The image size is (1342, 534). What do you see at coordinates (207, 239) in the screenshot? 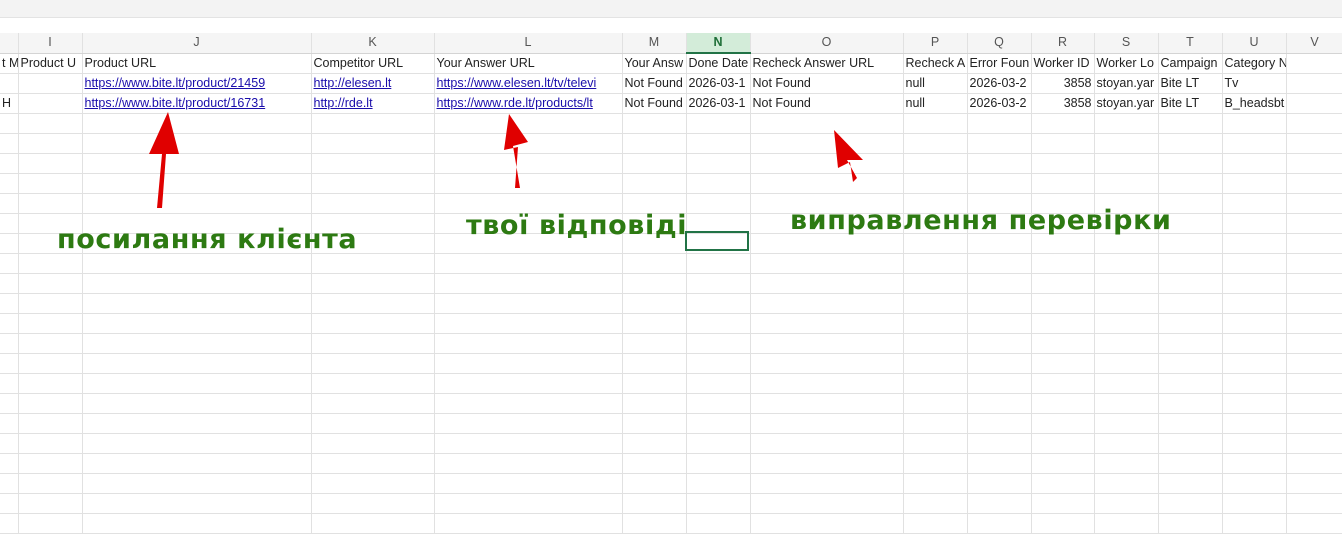
I see `annotation-client-link: посилання клієнта` at bounding box center [207, 239].